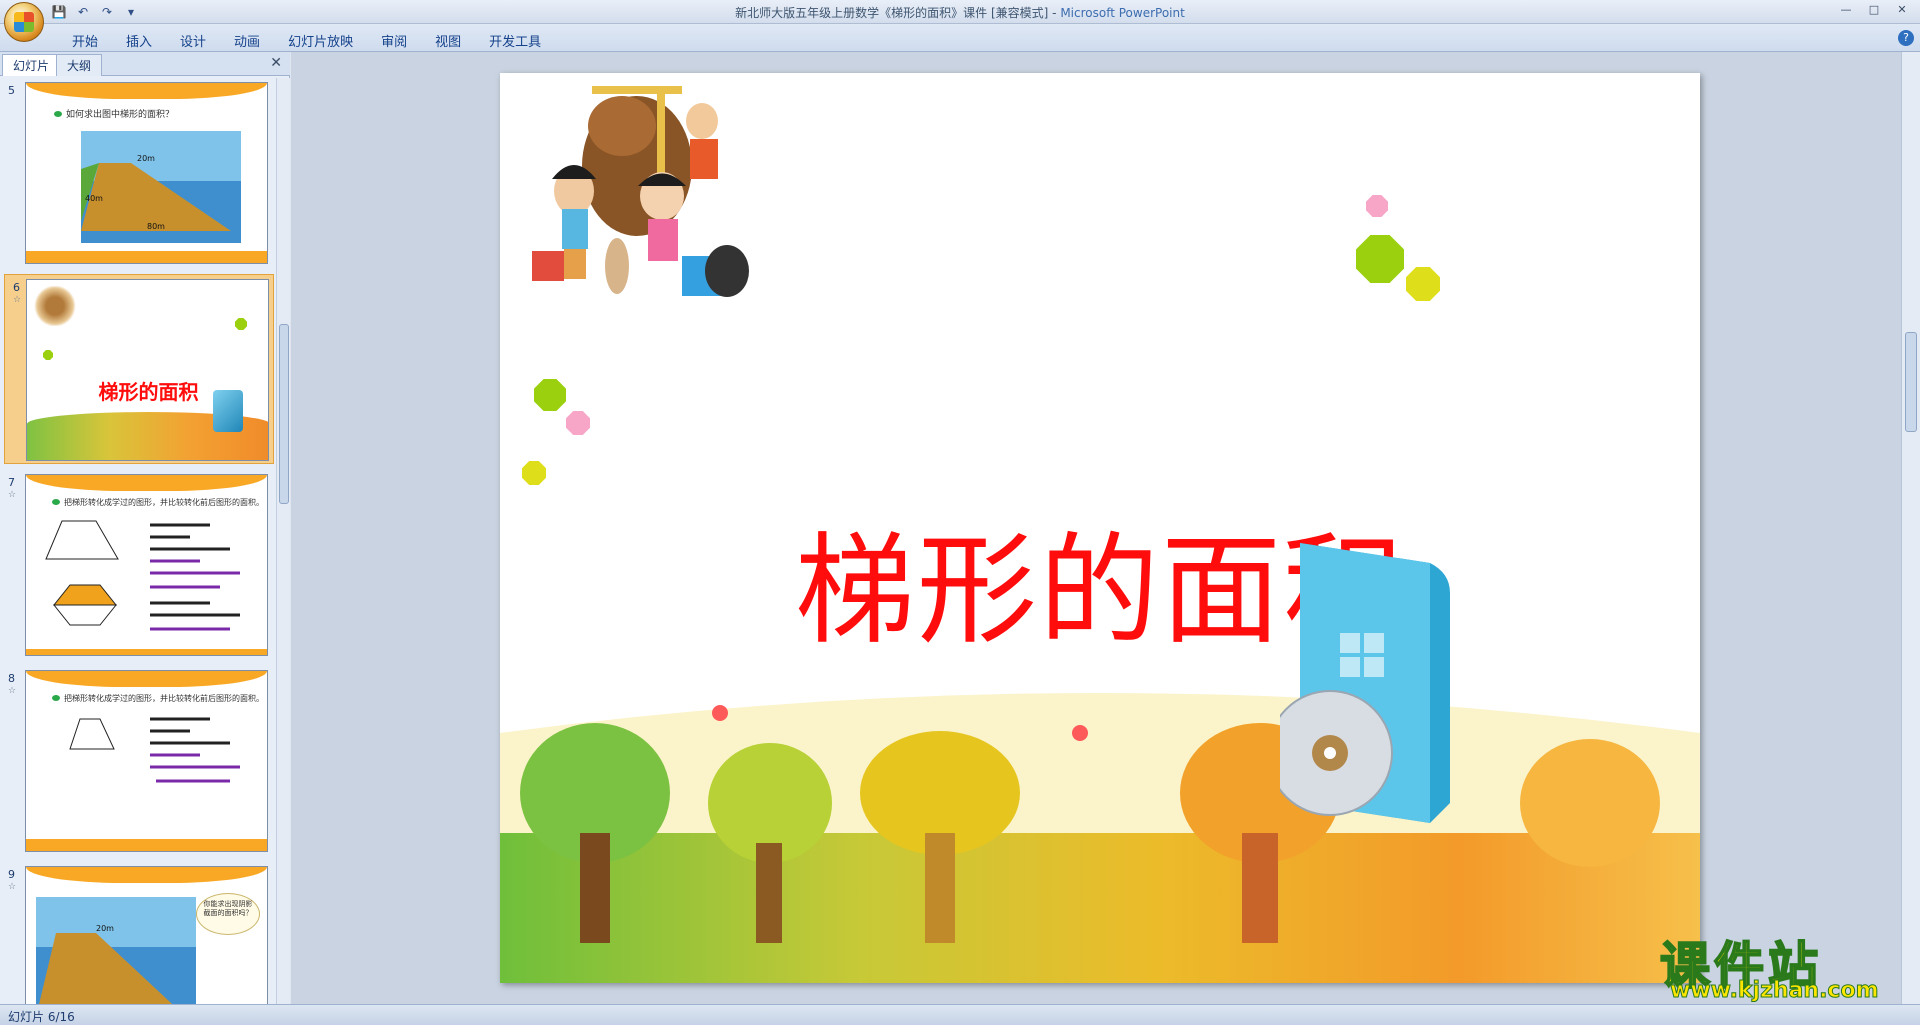 This screenshot has width=1920, height=1025. Describe the element at coordinates (394, 40) in the screenshot. I see `tab-review: 审阅` at that location.